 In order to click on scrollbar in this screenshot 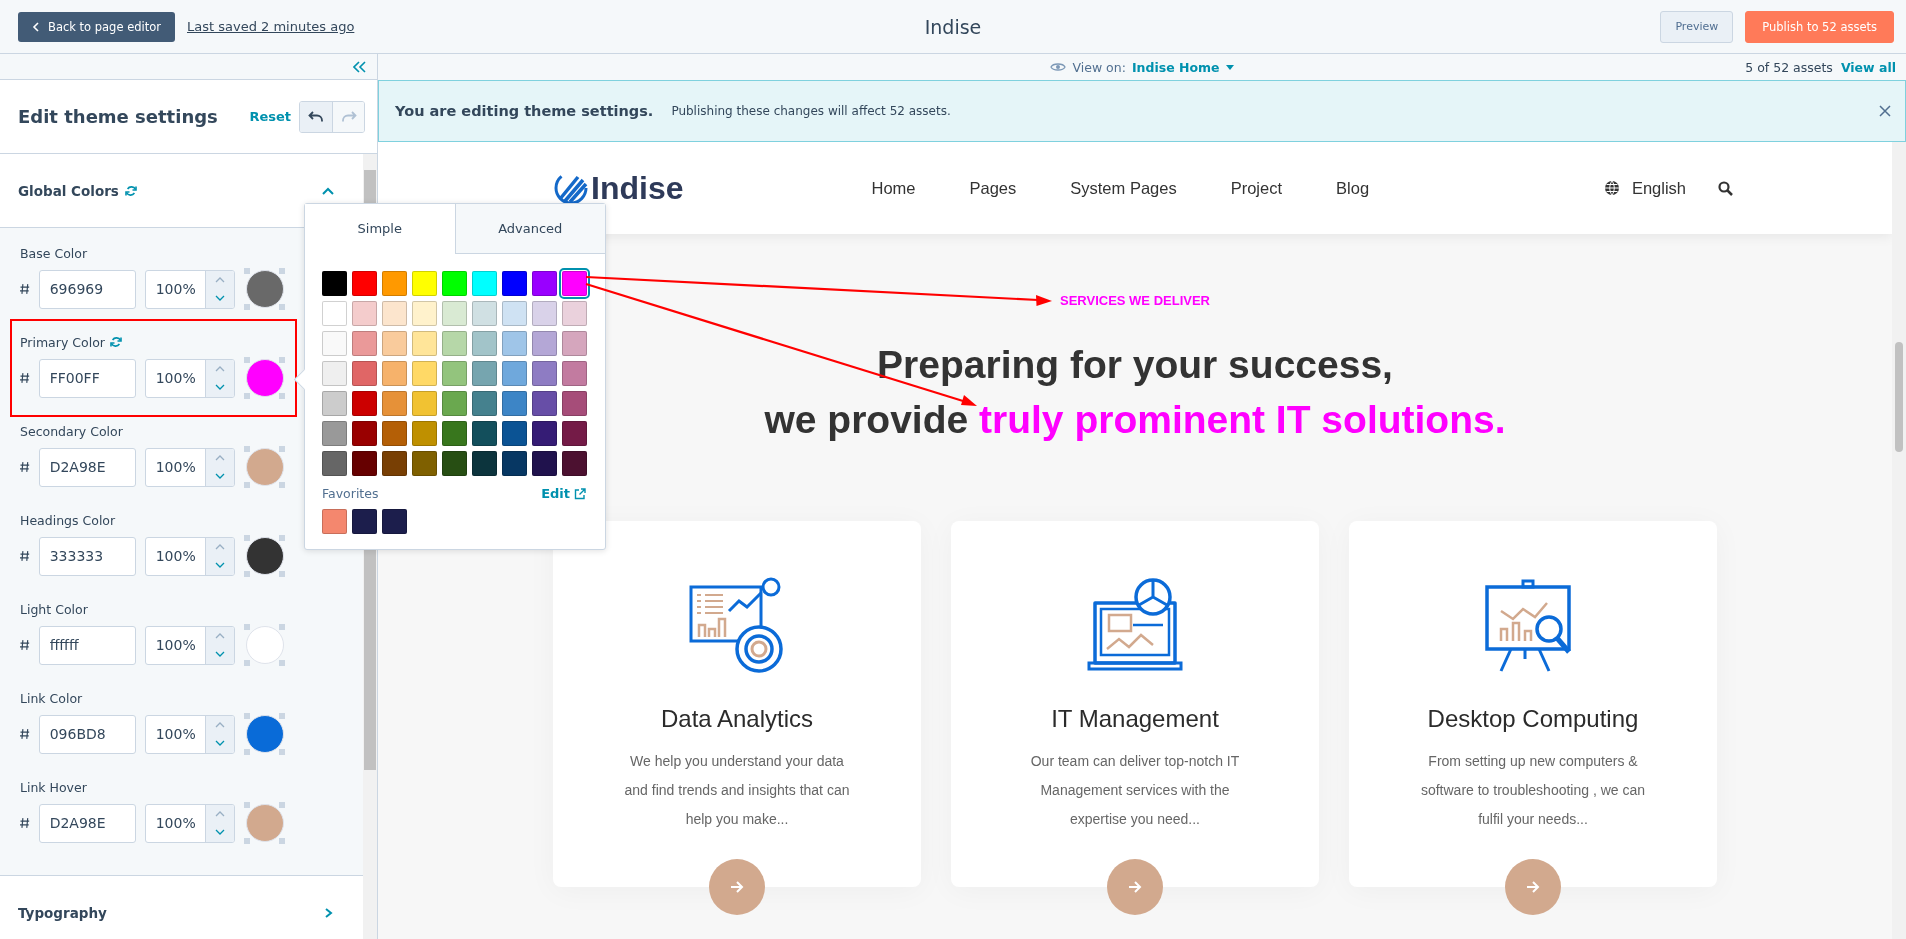, I will do `click(1899, 397)`.